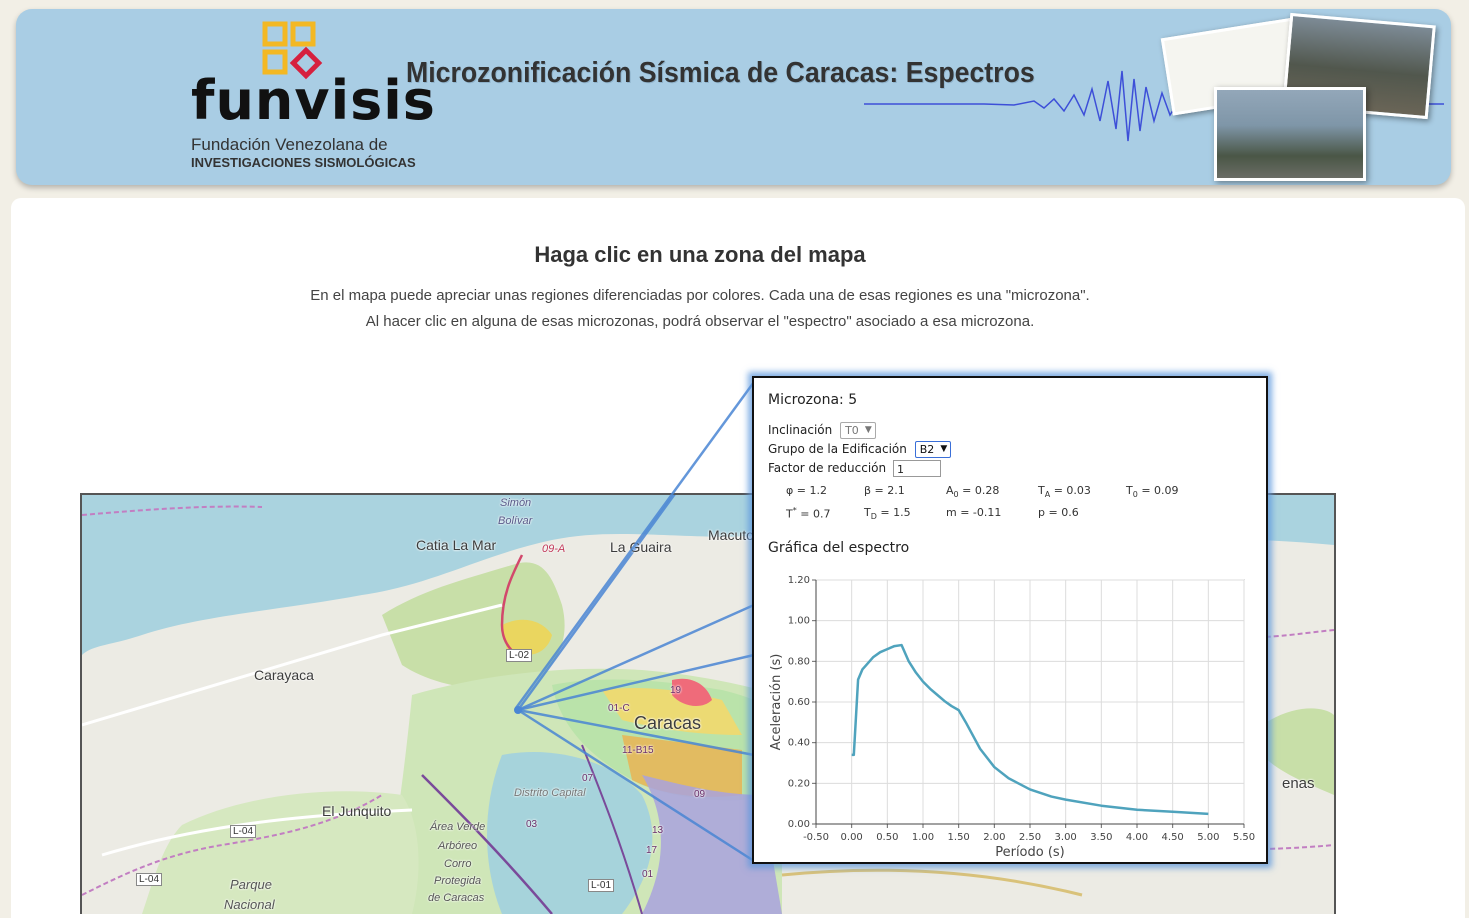  What do you see at coordinates (799, 580) in the screenshot?
I see `y-tick-label: 1.20` at bounding box center [799, 580].